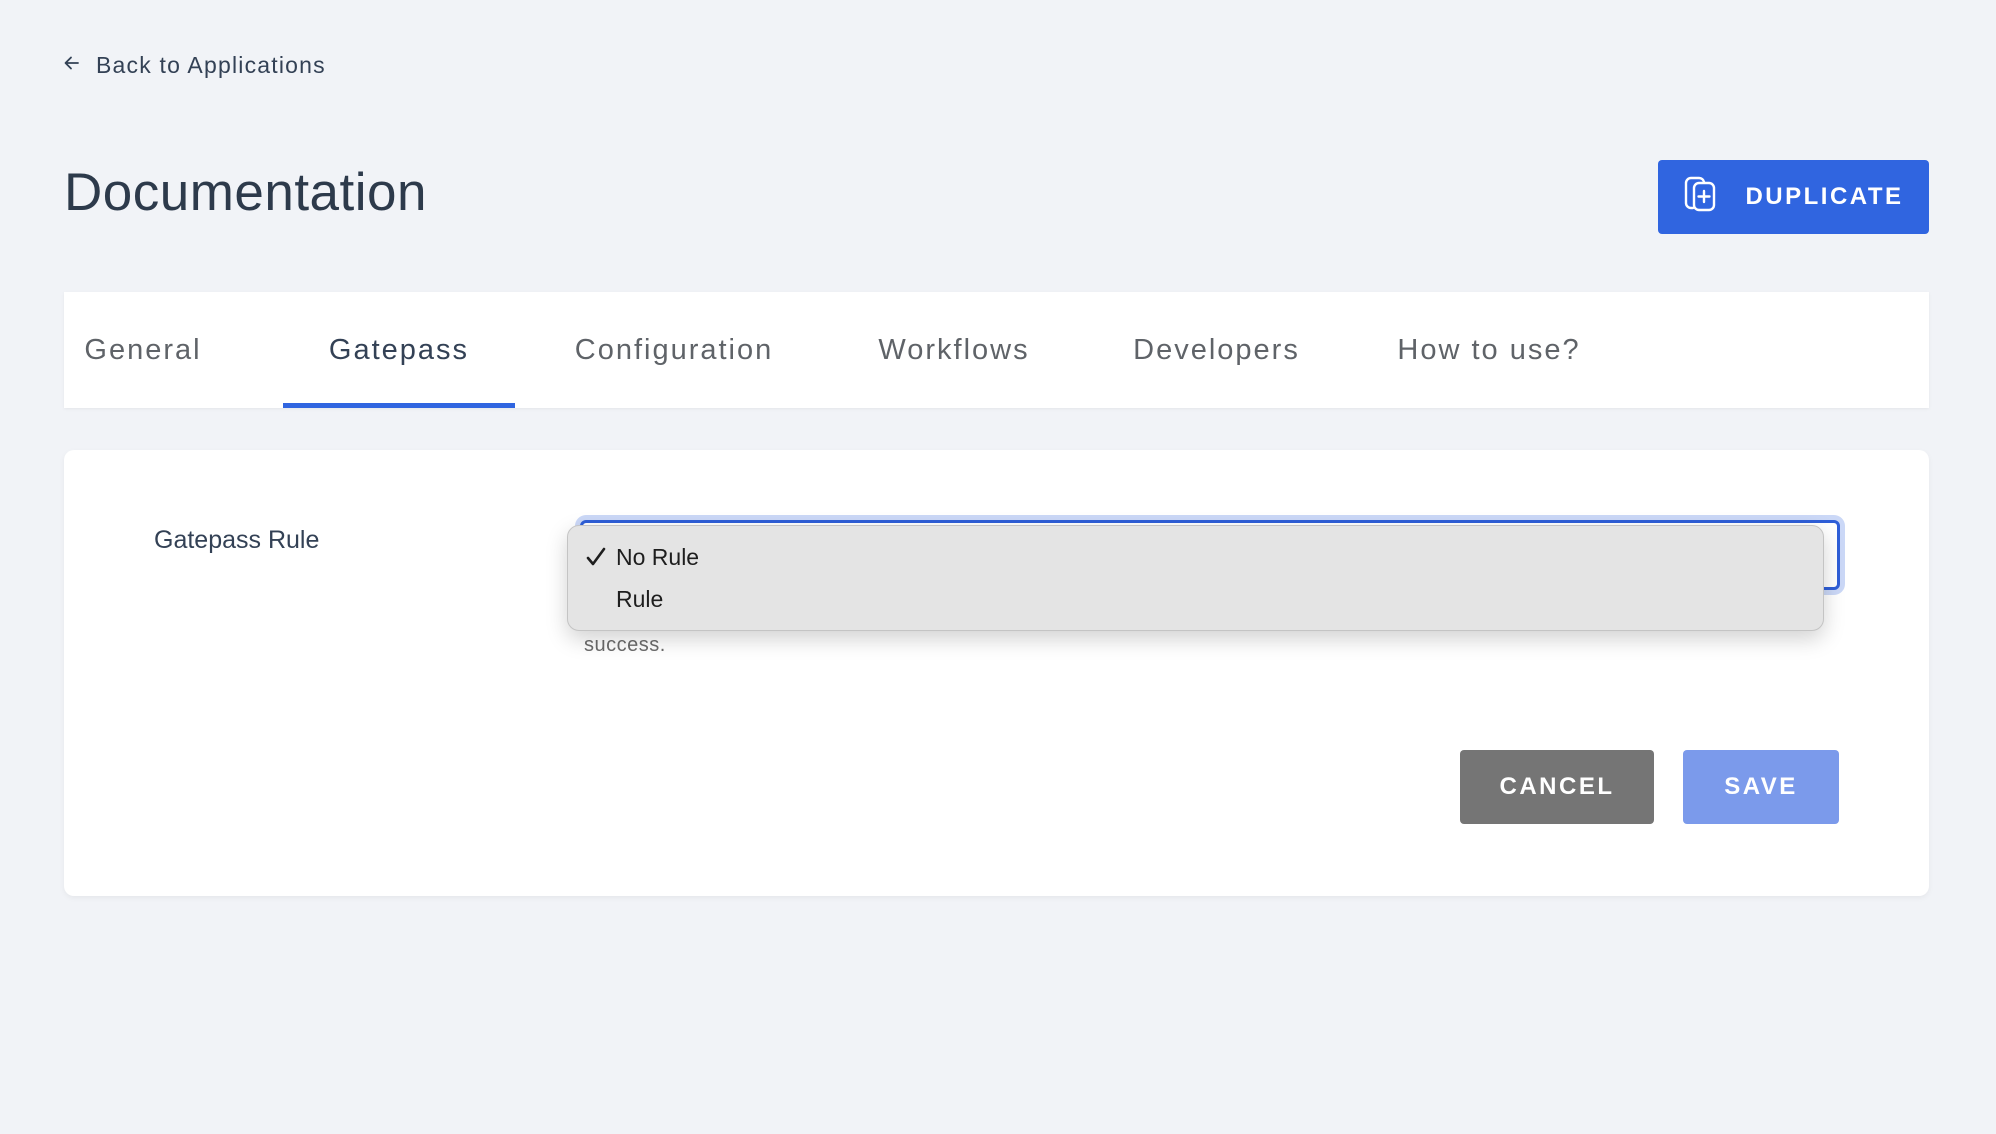 Image resolution: width=1996 pixels, height=1134 pixels. I want to click on arrow-left-icon, so click(72, 65).